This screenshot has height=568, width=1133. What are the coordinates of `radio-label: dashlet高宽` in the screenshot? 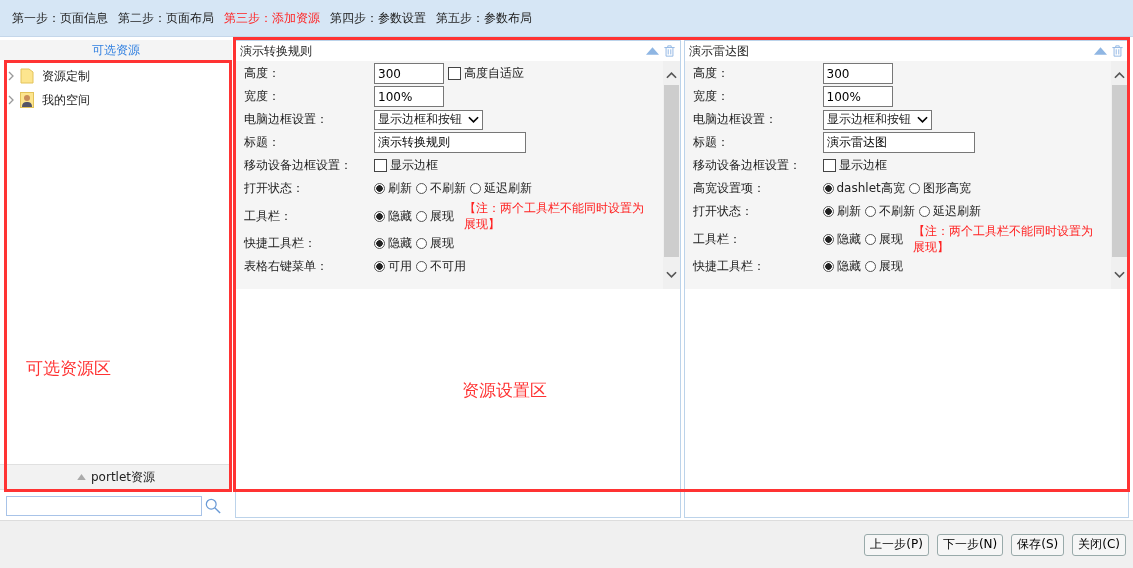 It's located at (870, 188).